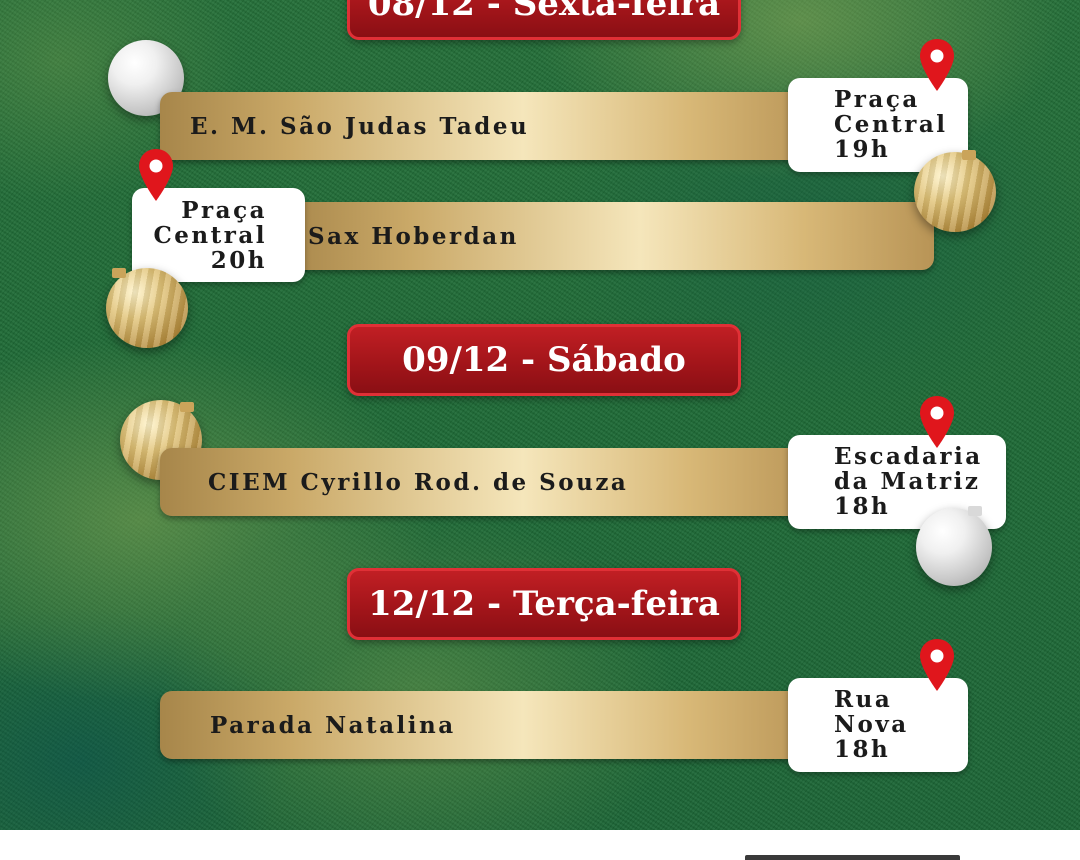 This screenshot has height=860, width=1080. I want to click on location-card: Rua Nova 18h, so click(878, 725).